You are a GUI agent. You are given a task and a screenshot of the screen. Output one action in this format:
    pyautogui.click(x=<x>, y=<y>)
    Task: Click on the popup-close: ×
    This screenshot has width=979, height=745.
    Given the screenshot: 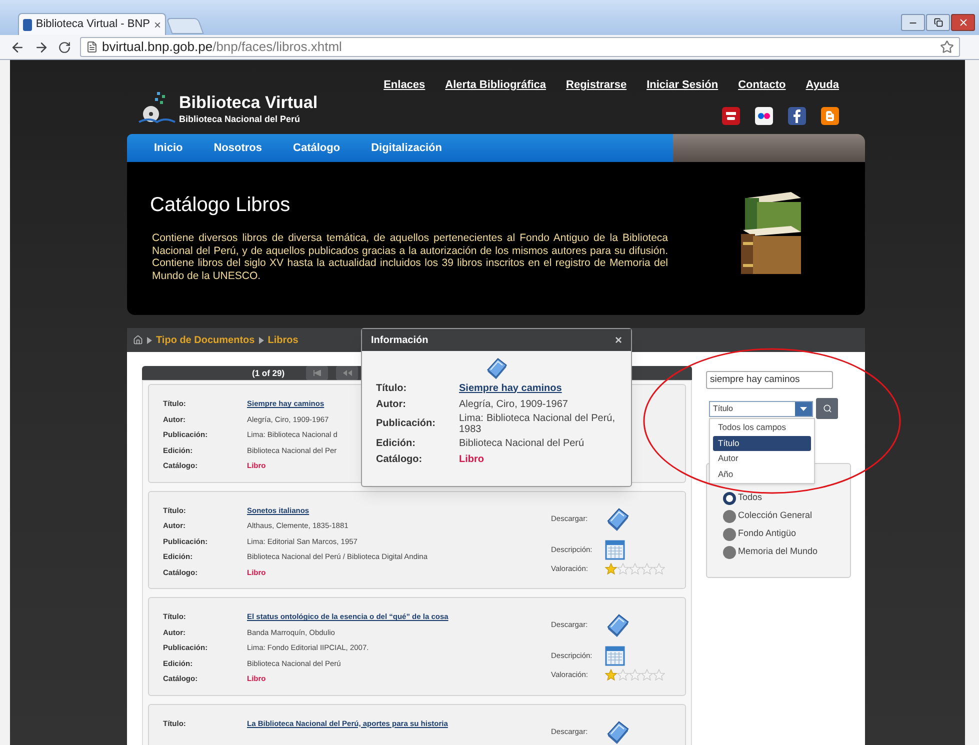 What is the action you would take?
    pyautogui.click(x=618, y=340)
    